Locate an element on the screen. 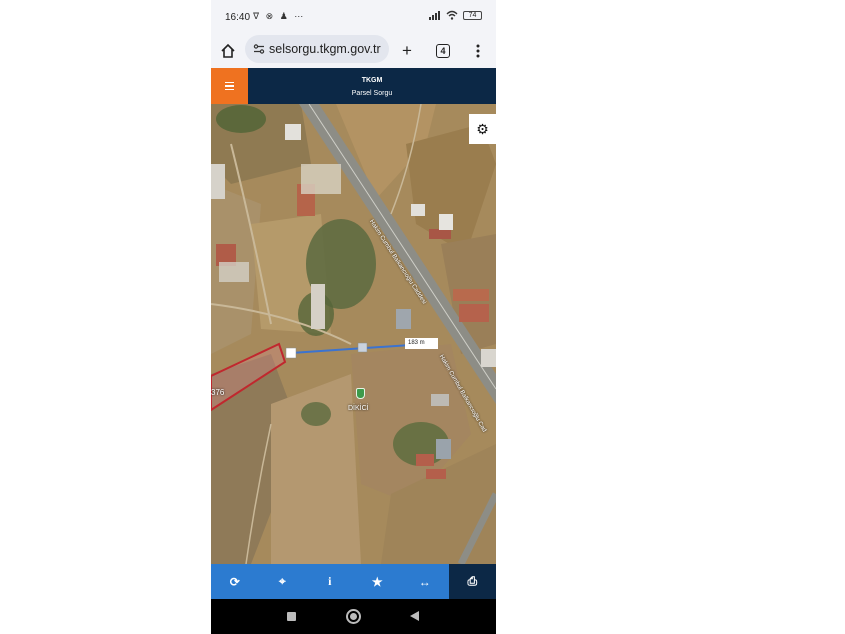  favorite-button: ★ is located at coordinates (378, 581).